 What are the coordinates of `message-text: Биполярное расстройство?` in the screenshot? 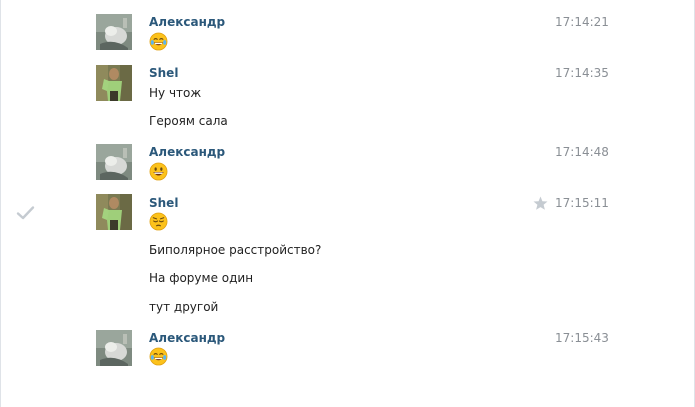 It's located at (235, 250).